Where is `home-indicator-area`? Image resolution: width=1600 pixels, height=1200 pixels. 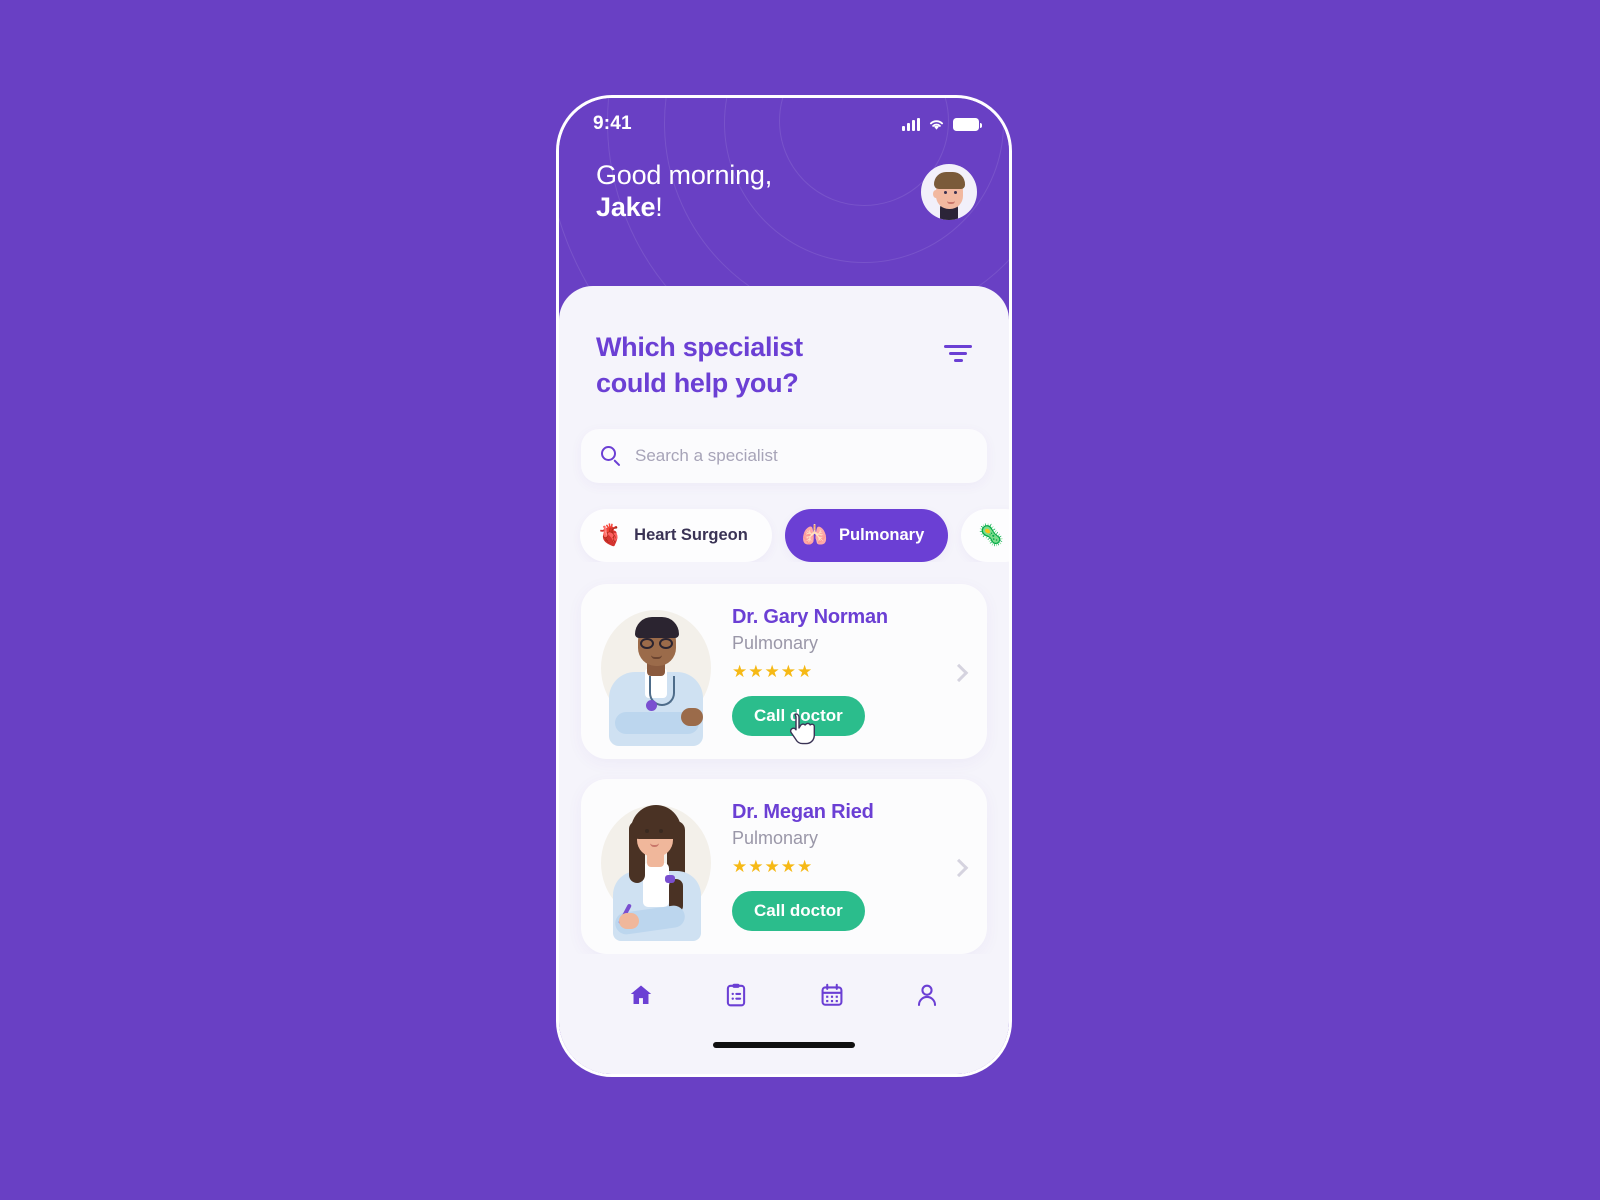
home-indicator-area is located at coordinates (784, 1055).